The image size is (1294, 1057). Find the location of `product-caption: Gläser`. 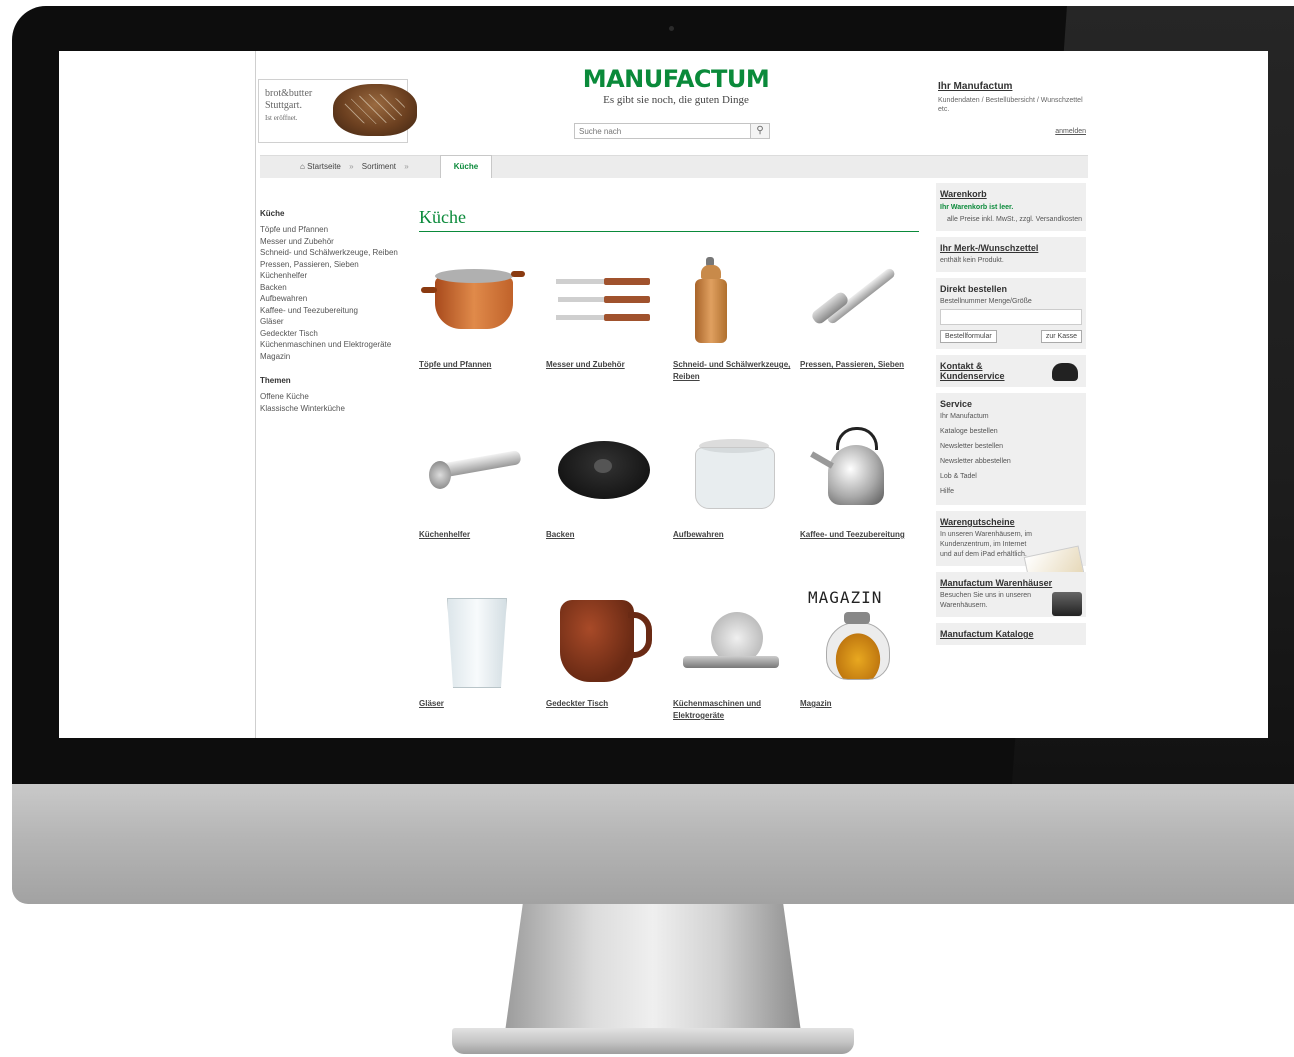

product-caption: Gläser is located at coordinates (478, 704).